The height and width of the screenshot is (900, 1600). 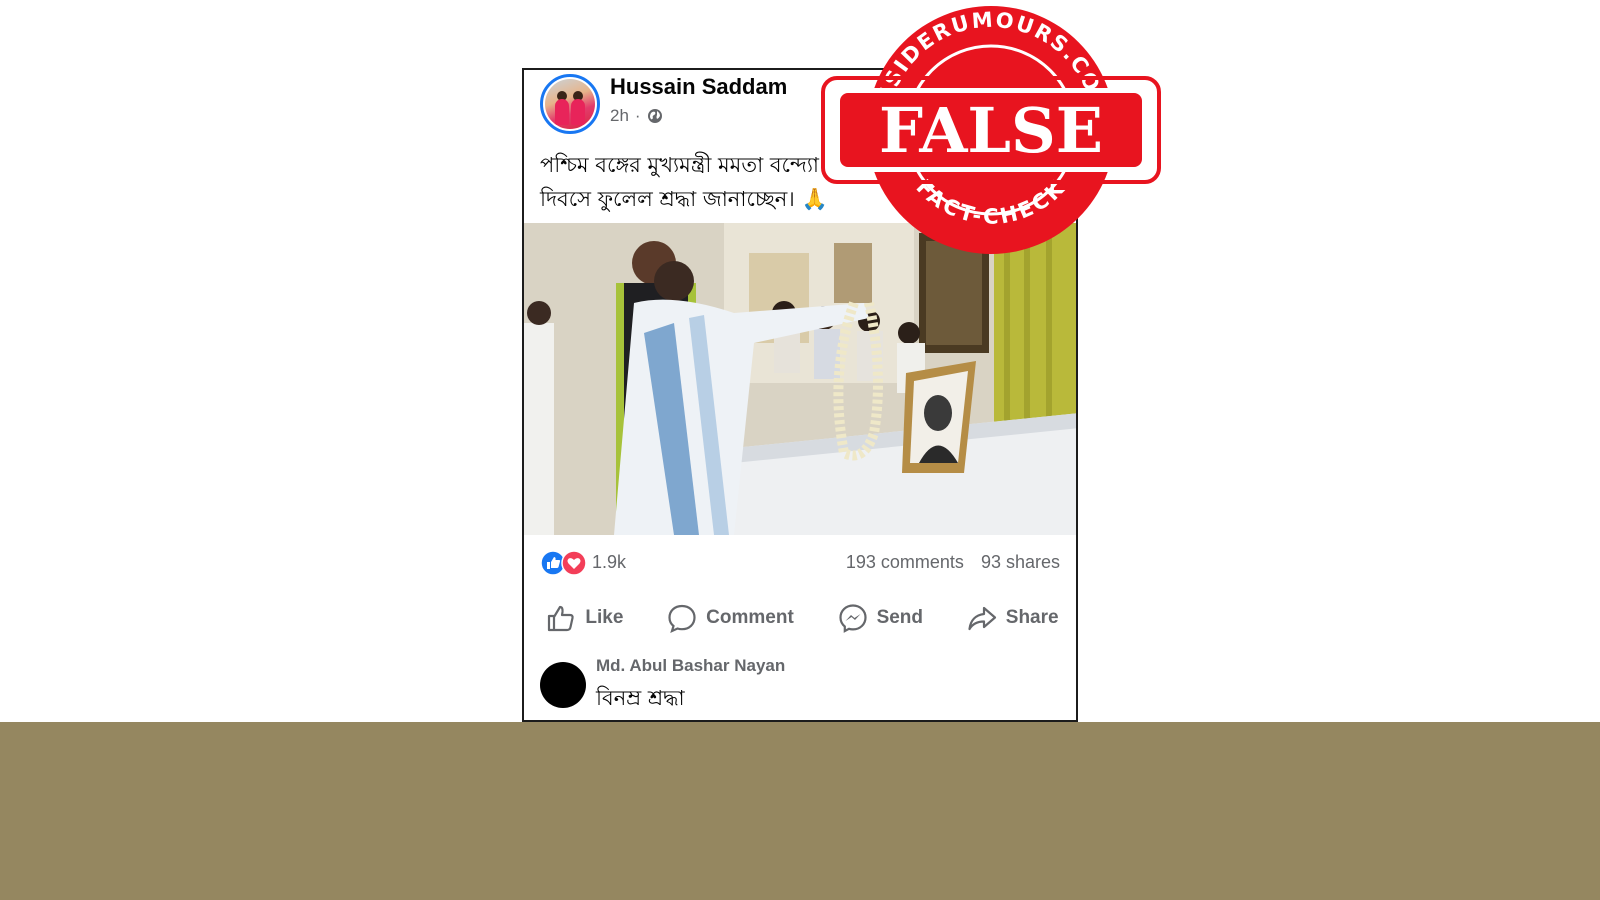 I want to click on share-label: Share, so click(x=1032, y=617).